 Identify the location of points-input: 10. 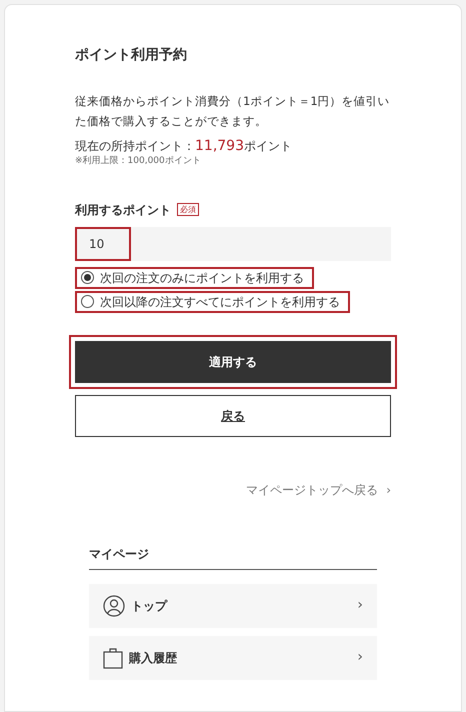
(233, 243).